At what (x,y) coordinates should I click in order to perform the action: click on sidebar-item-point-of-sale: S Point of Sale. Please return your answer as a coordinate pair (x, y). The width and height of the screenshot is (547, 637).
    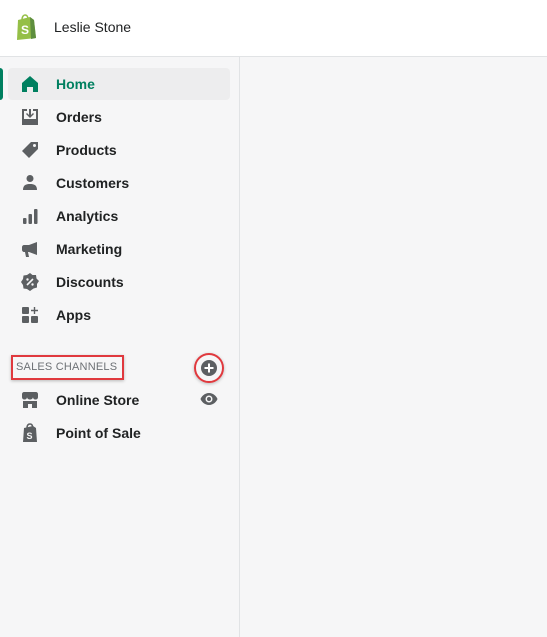
    Looking at the image, I should click on (119, 433).